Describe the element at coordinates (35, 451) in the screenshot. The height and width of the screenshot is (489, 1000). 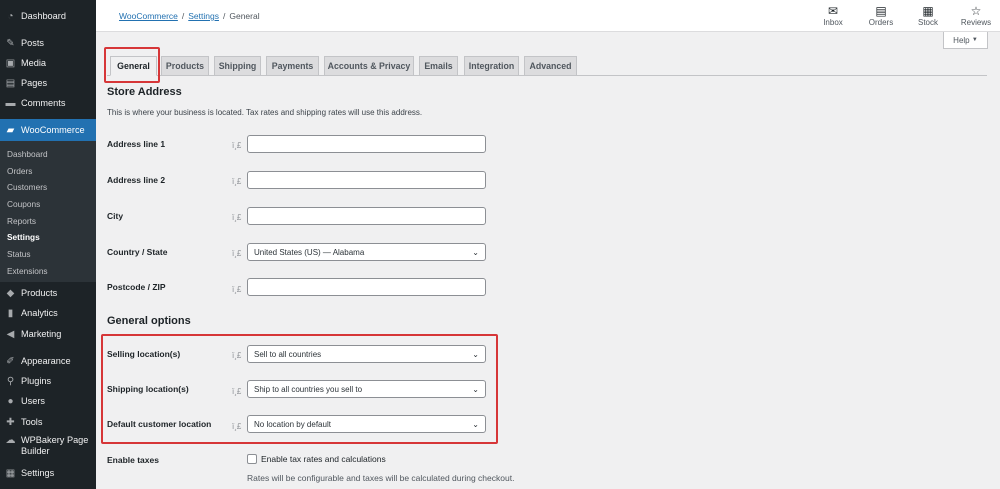
I see `sidebar-item-label-2: Builder` at that location.